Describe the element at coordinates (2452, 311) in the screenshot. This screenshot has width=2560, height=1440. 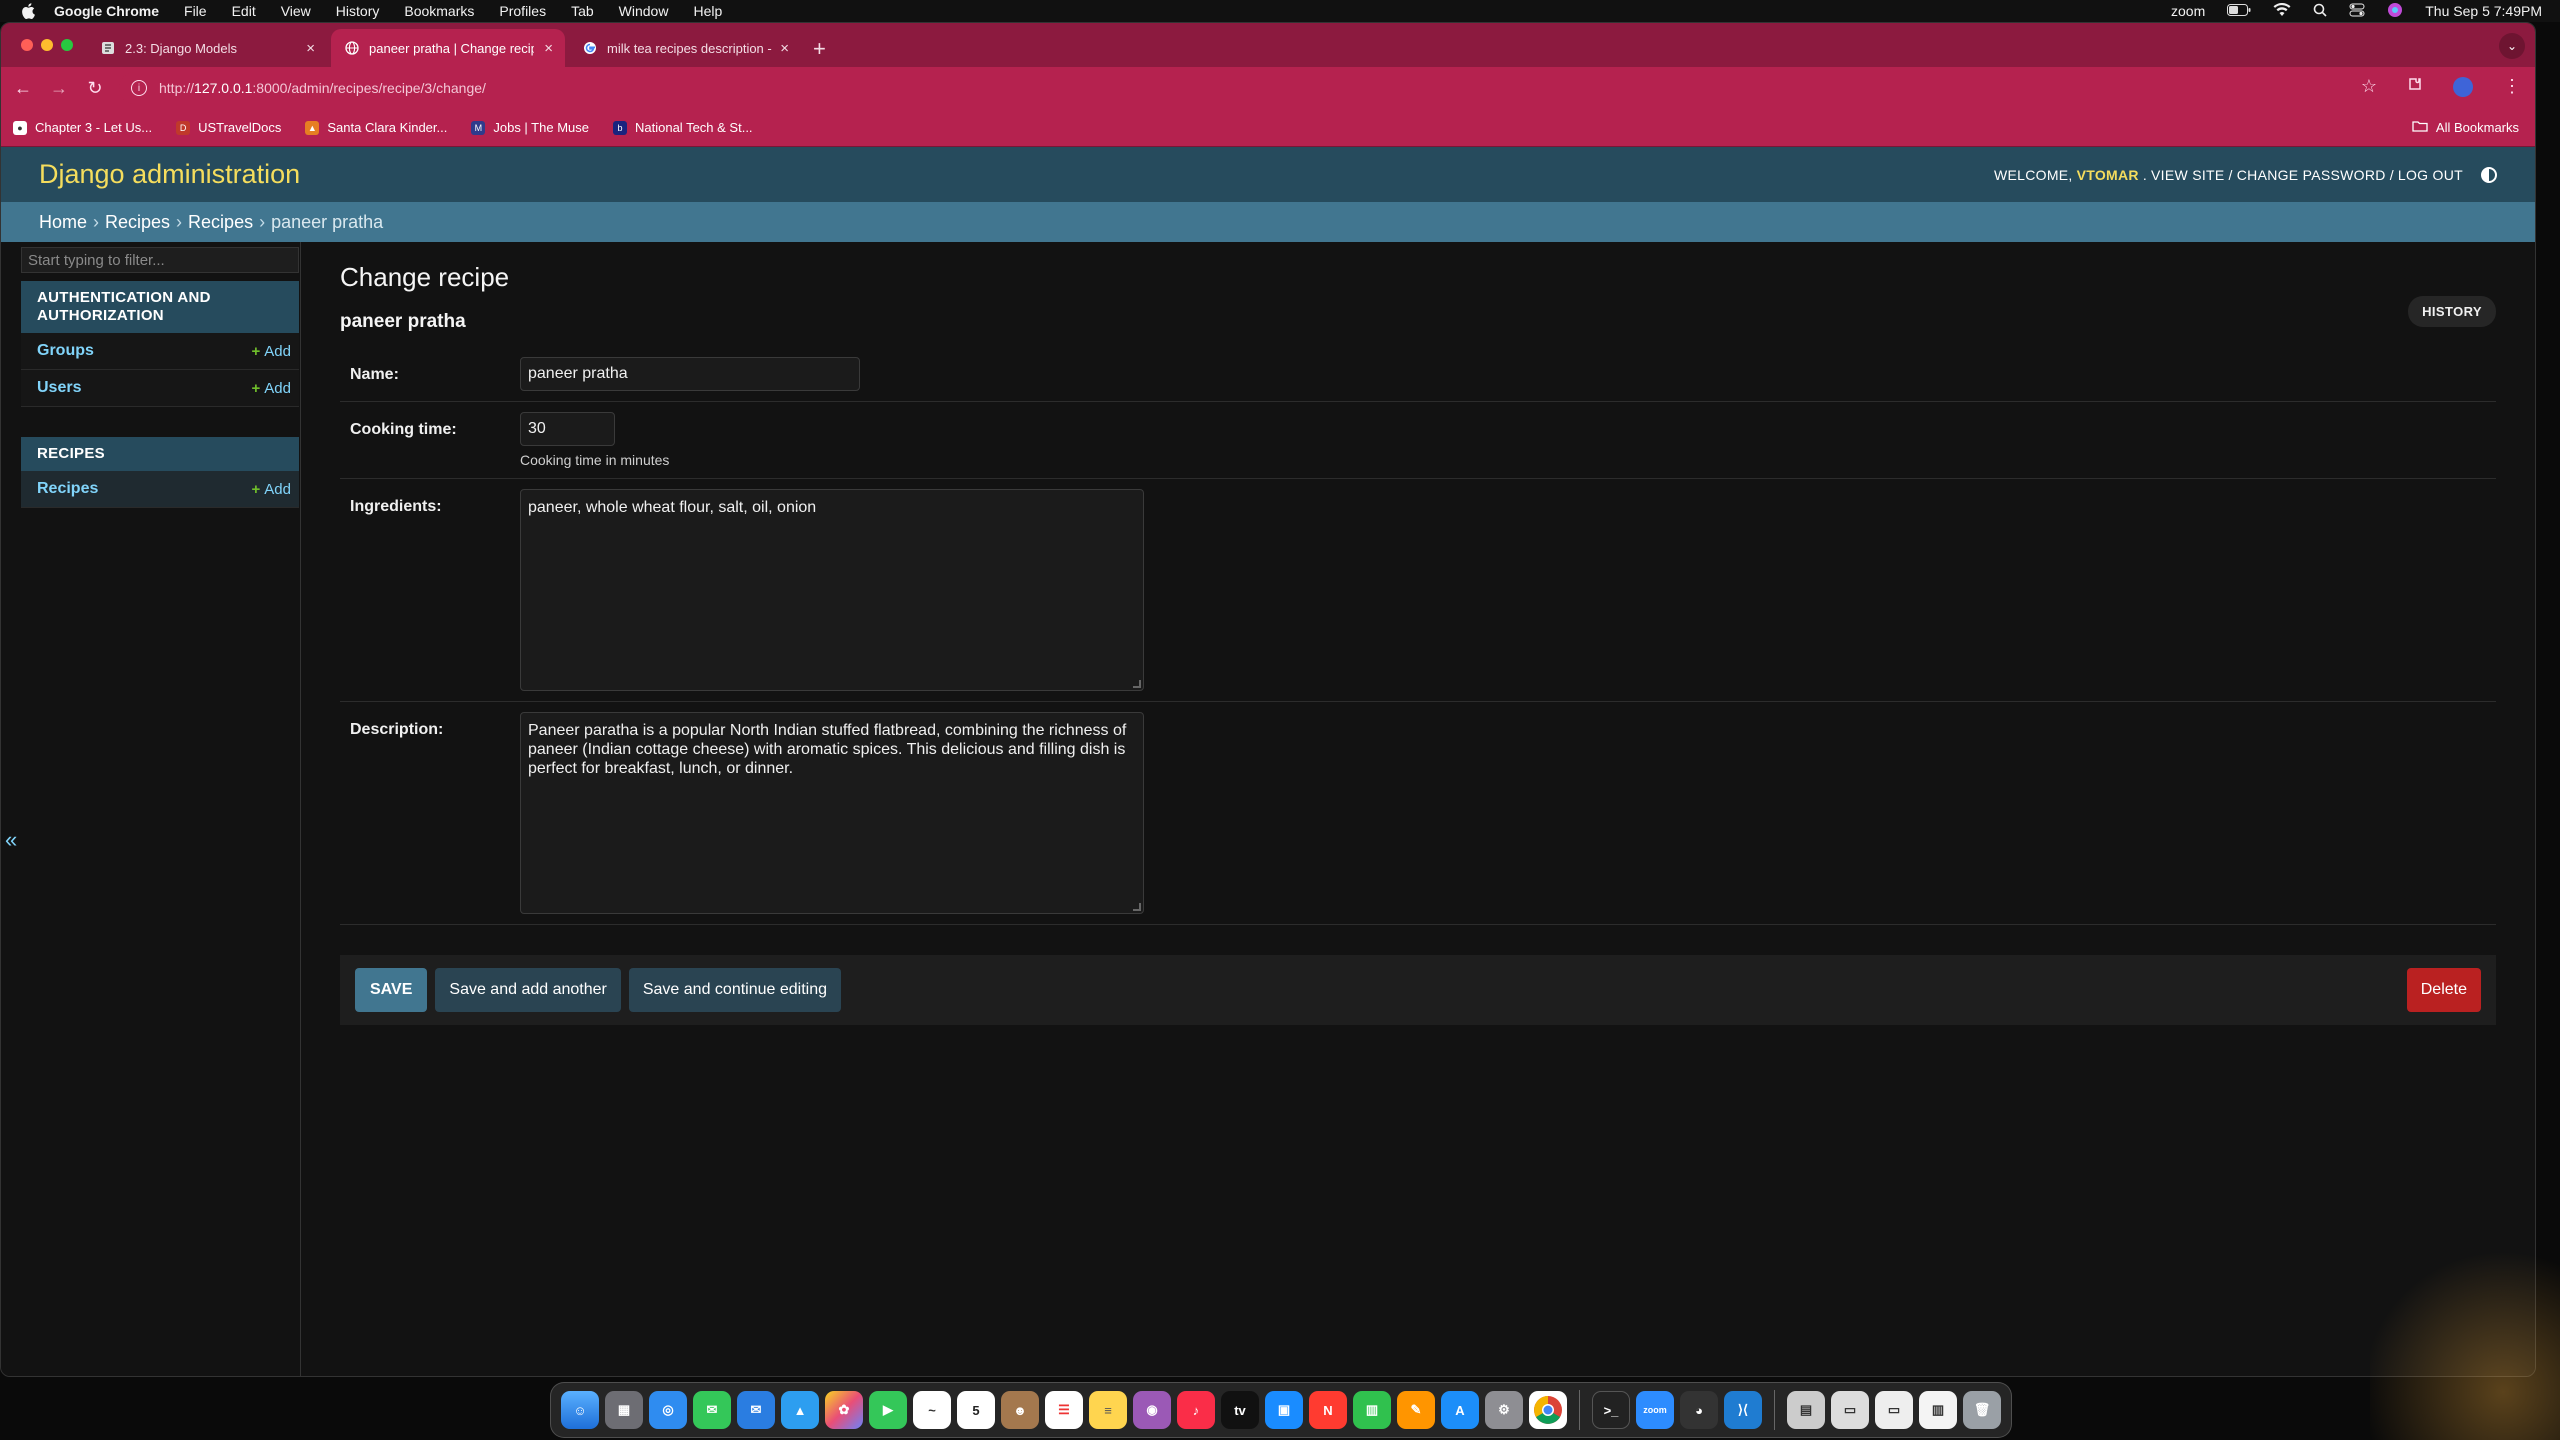
I see `history-button: HISTORY` at that location.